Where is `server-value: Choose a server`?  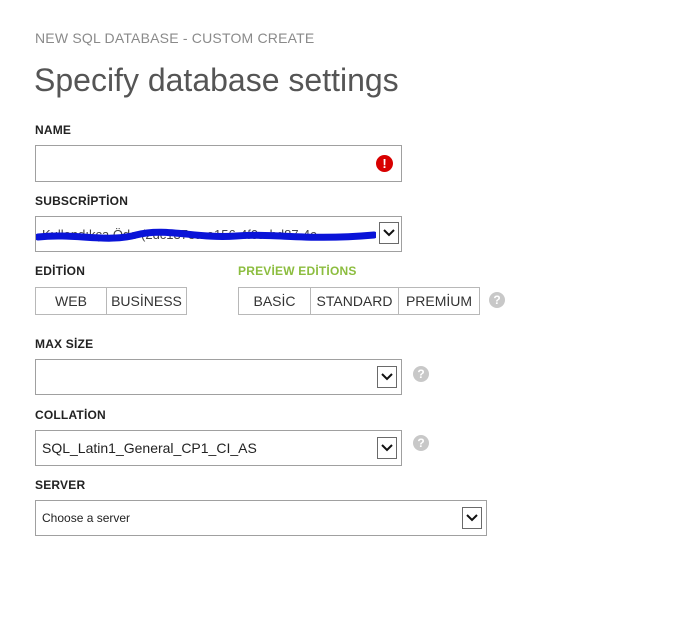 server-value: Choose a server is located at coordinates (86, 518).